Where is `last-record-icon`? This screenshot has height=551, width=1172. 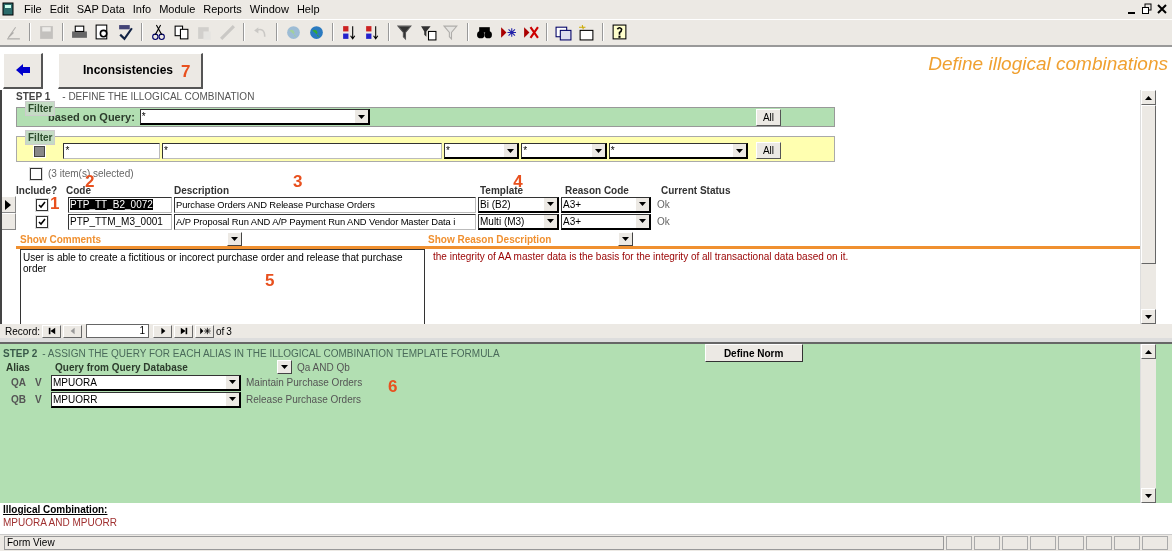 last-record-icon is located at coordinates (183, 331).